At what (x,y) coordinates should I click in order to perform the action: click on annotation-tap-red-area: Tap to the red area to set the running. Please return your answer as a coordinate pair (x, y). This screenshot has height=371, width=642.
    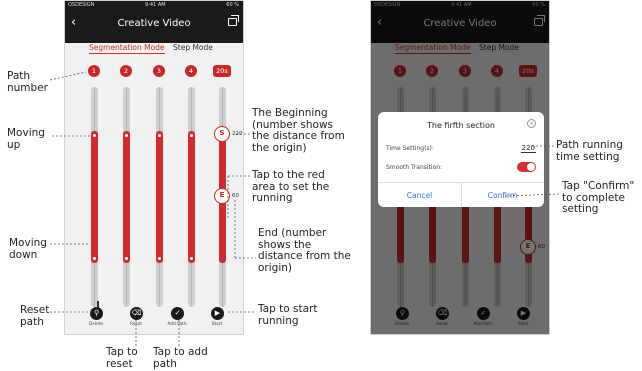
    Looking at the image, I should click on (291, 186).